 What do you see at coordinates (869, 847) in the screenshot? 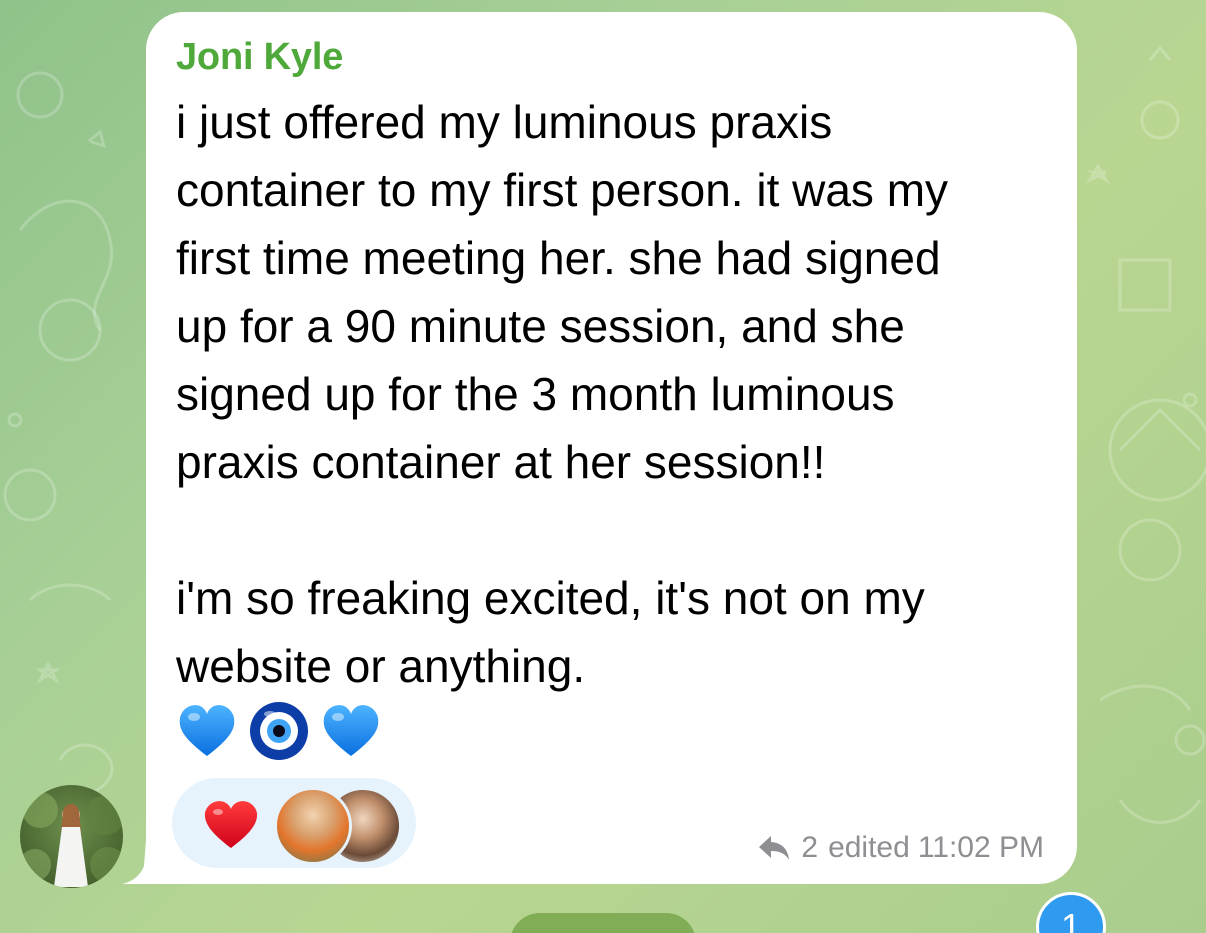
I see `edited-label: edited` at bounding box center [869, 847].